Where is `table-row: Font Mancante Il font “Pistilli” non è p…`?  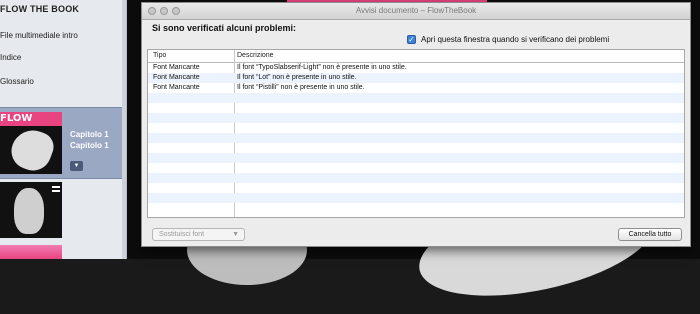 table-row: Font Mancante Il font “Pistilli” non è p… is located at coordinates (416, 88).